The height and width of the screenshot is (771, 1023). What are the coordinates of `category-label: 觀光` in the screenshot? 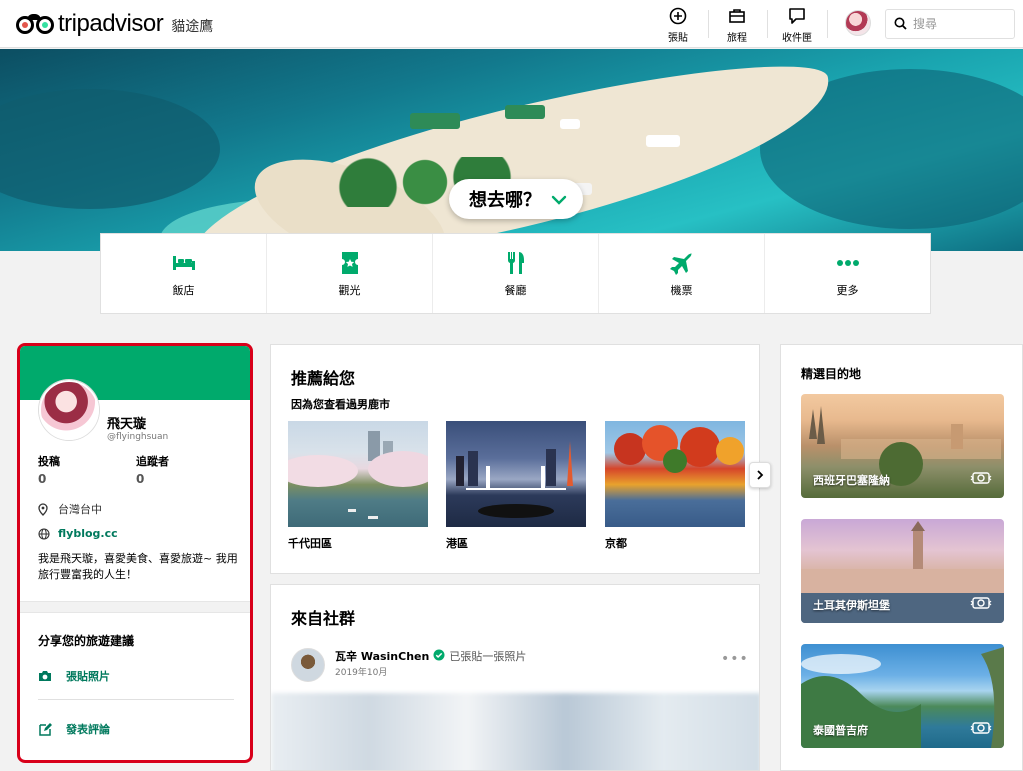 It's located at (349, 290).